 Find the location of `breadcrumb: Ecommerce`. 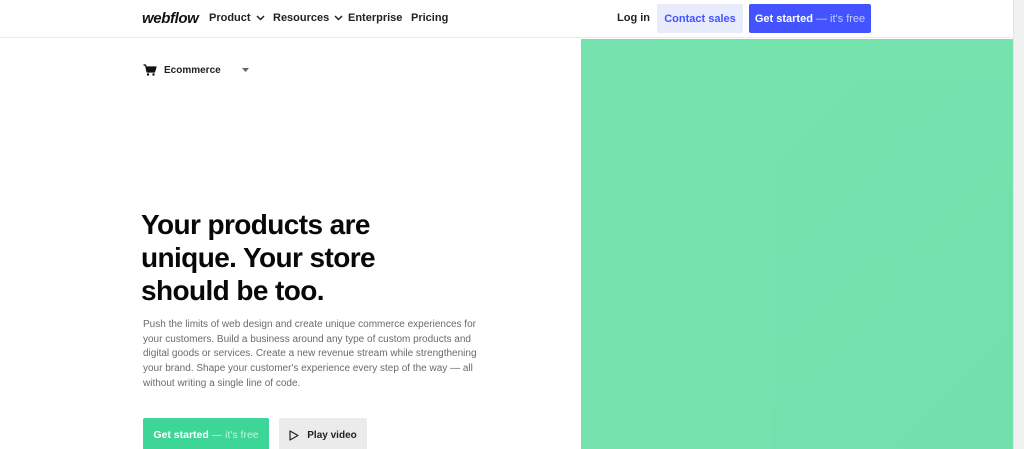

breadcrumb: Ecommerce is located at coordinates (196, 70).